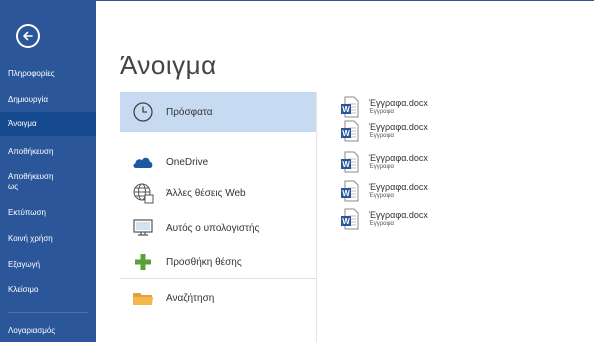 This screenshot has width=594, height=342. I want to click on location-label: Αυτός ο υπολογιστής, so click(213, 228).